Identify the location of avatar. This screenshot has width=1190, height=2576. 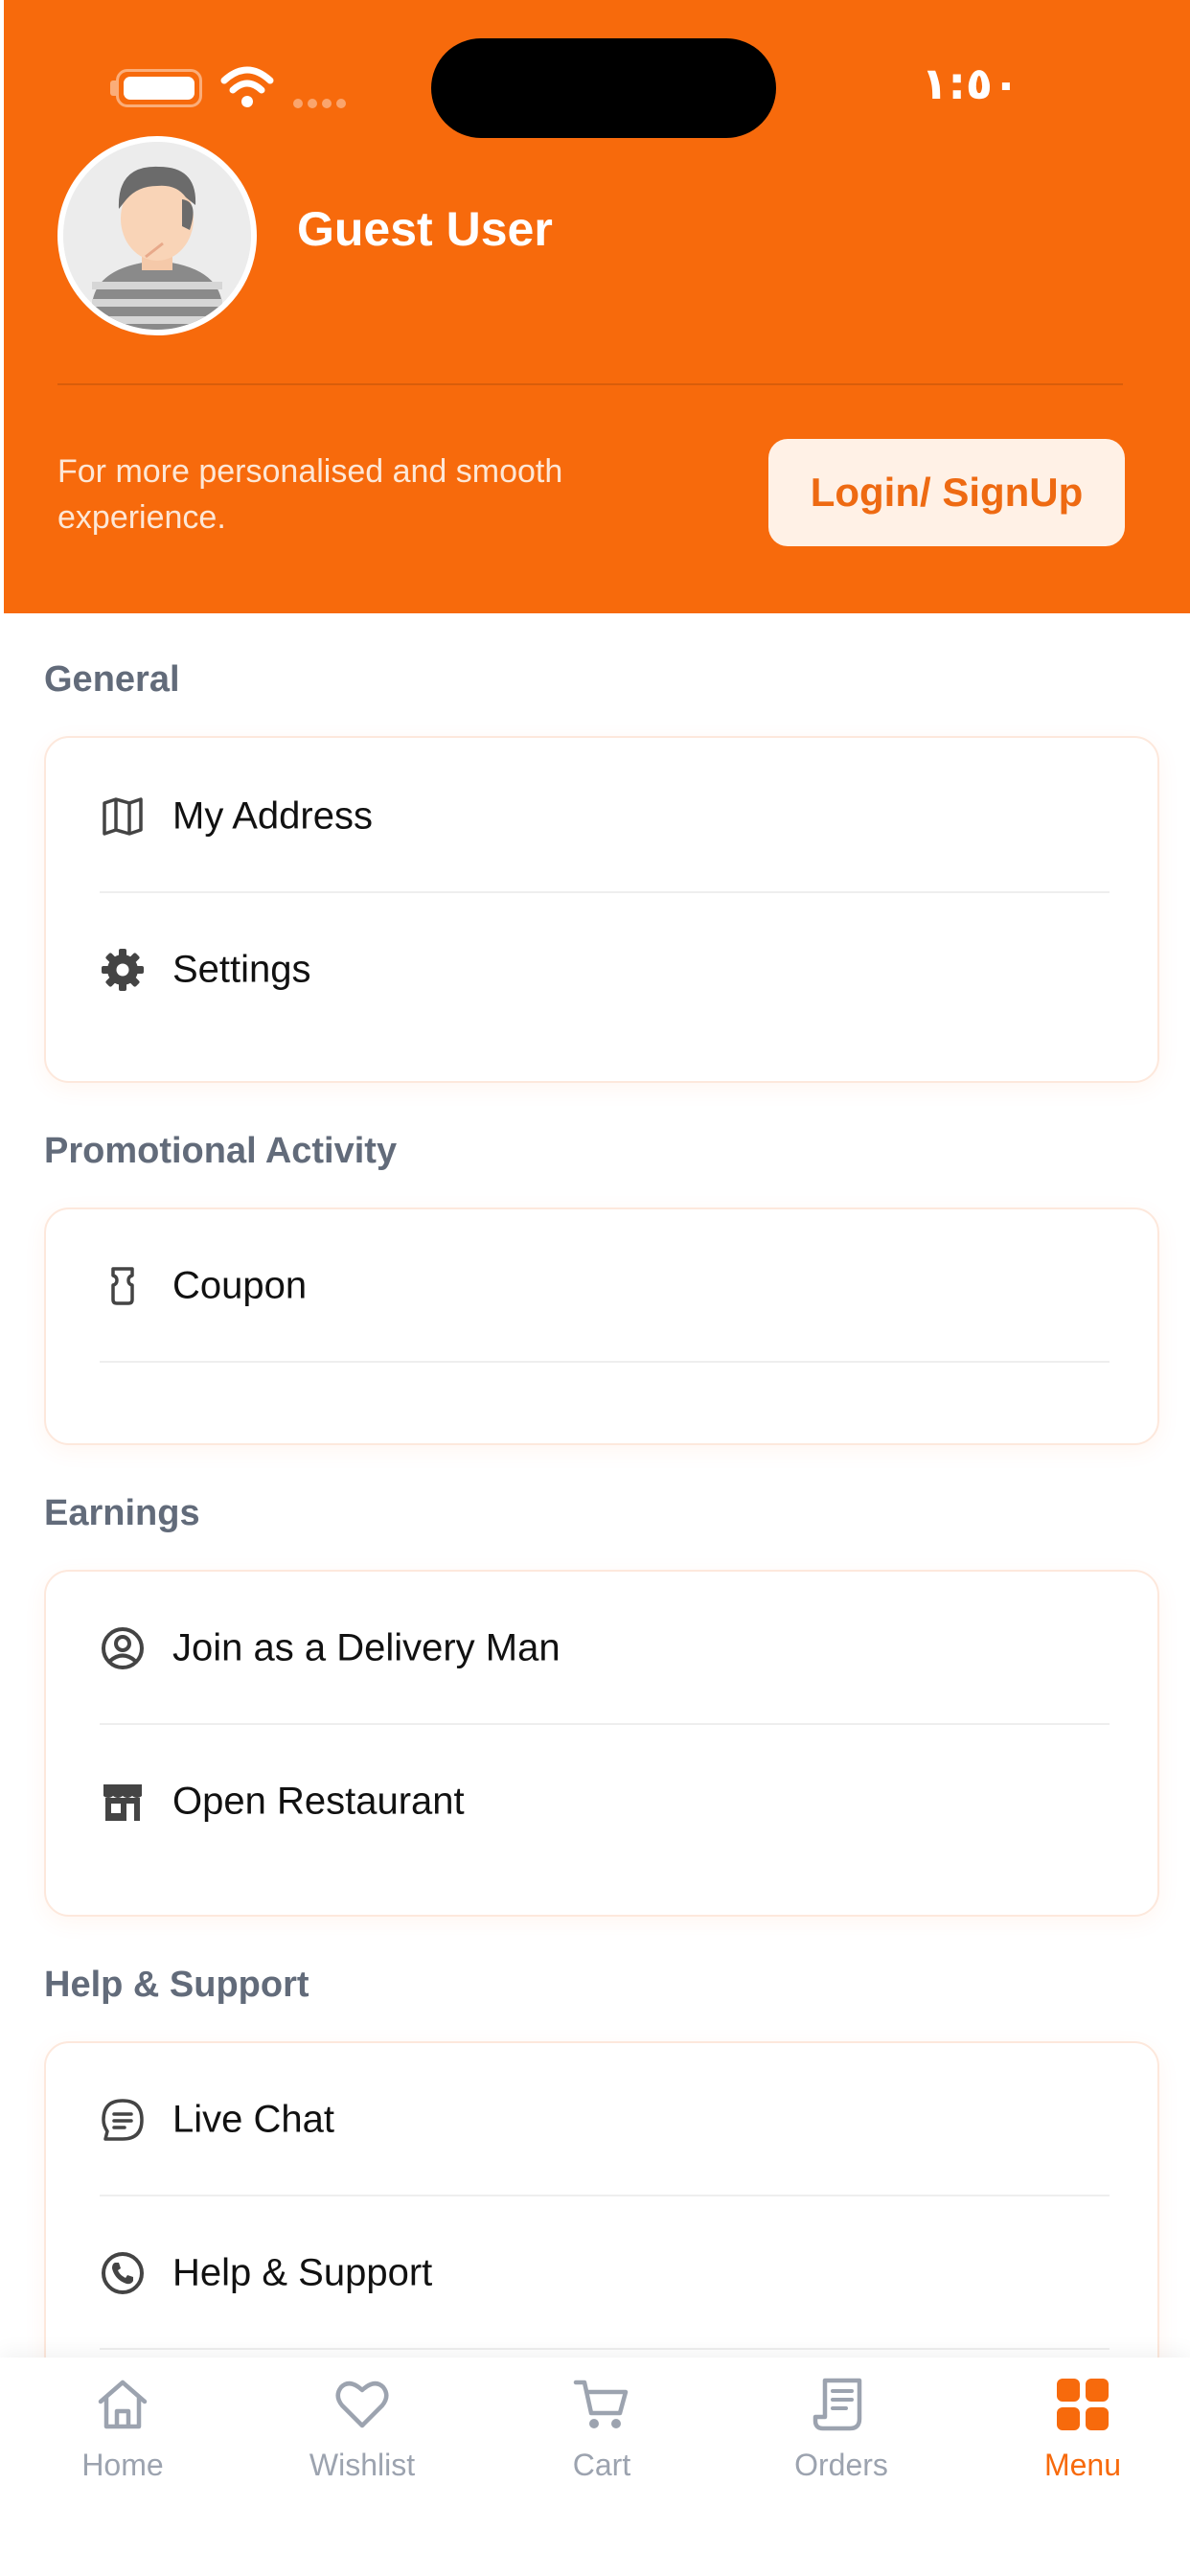
(157, 235).